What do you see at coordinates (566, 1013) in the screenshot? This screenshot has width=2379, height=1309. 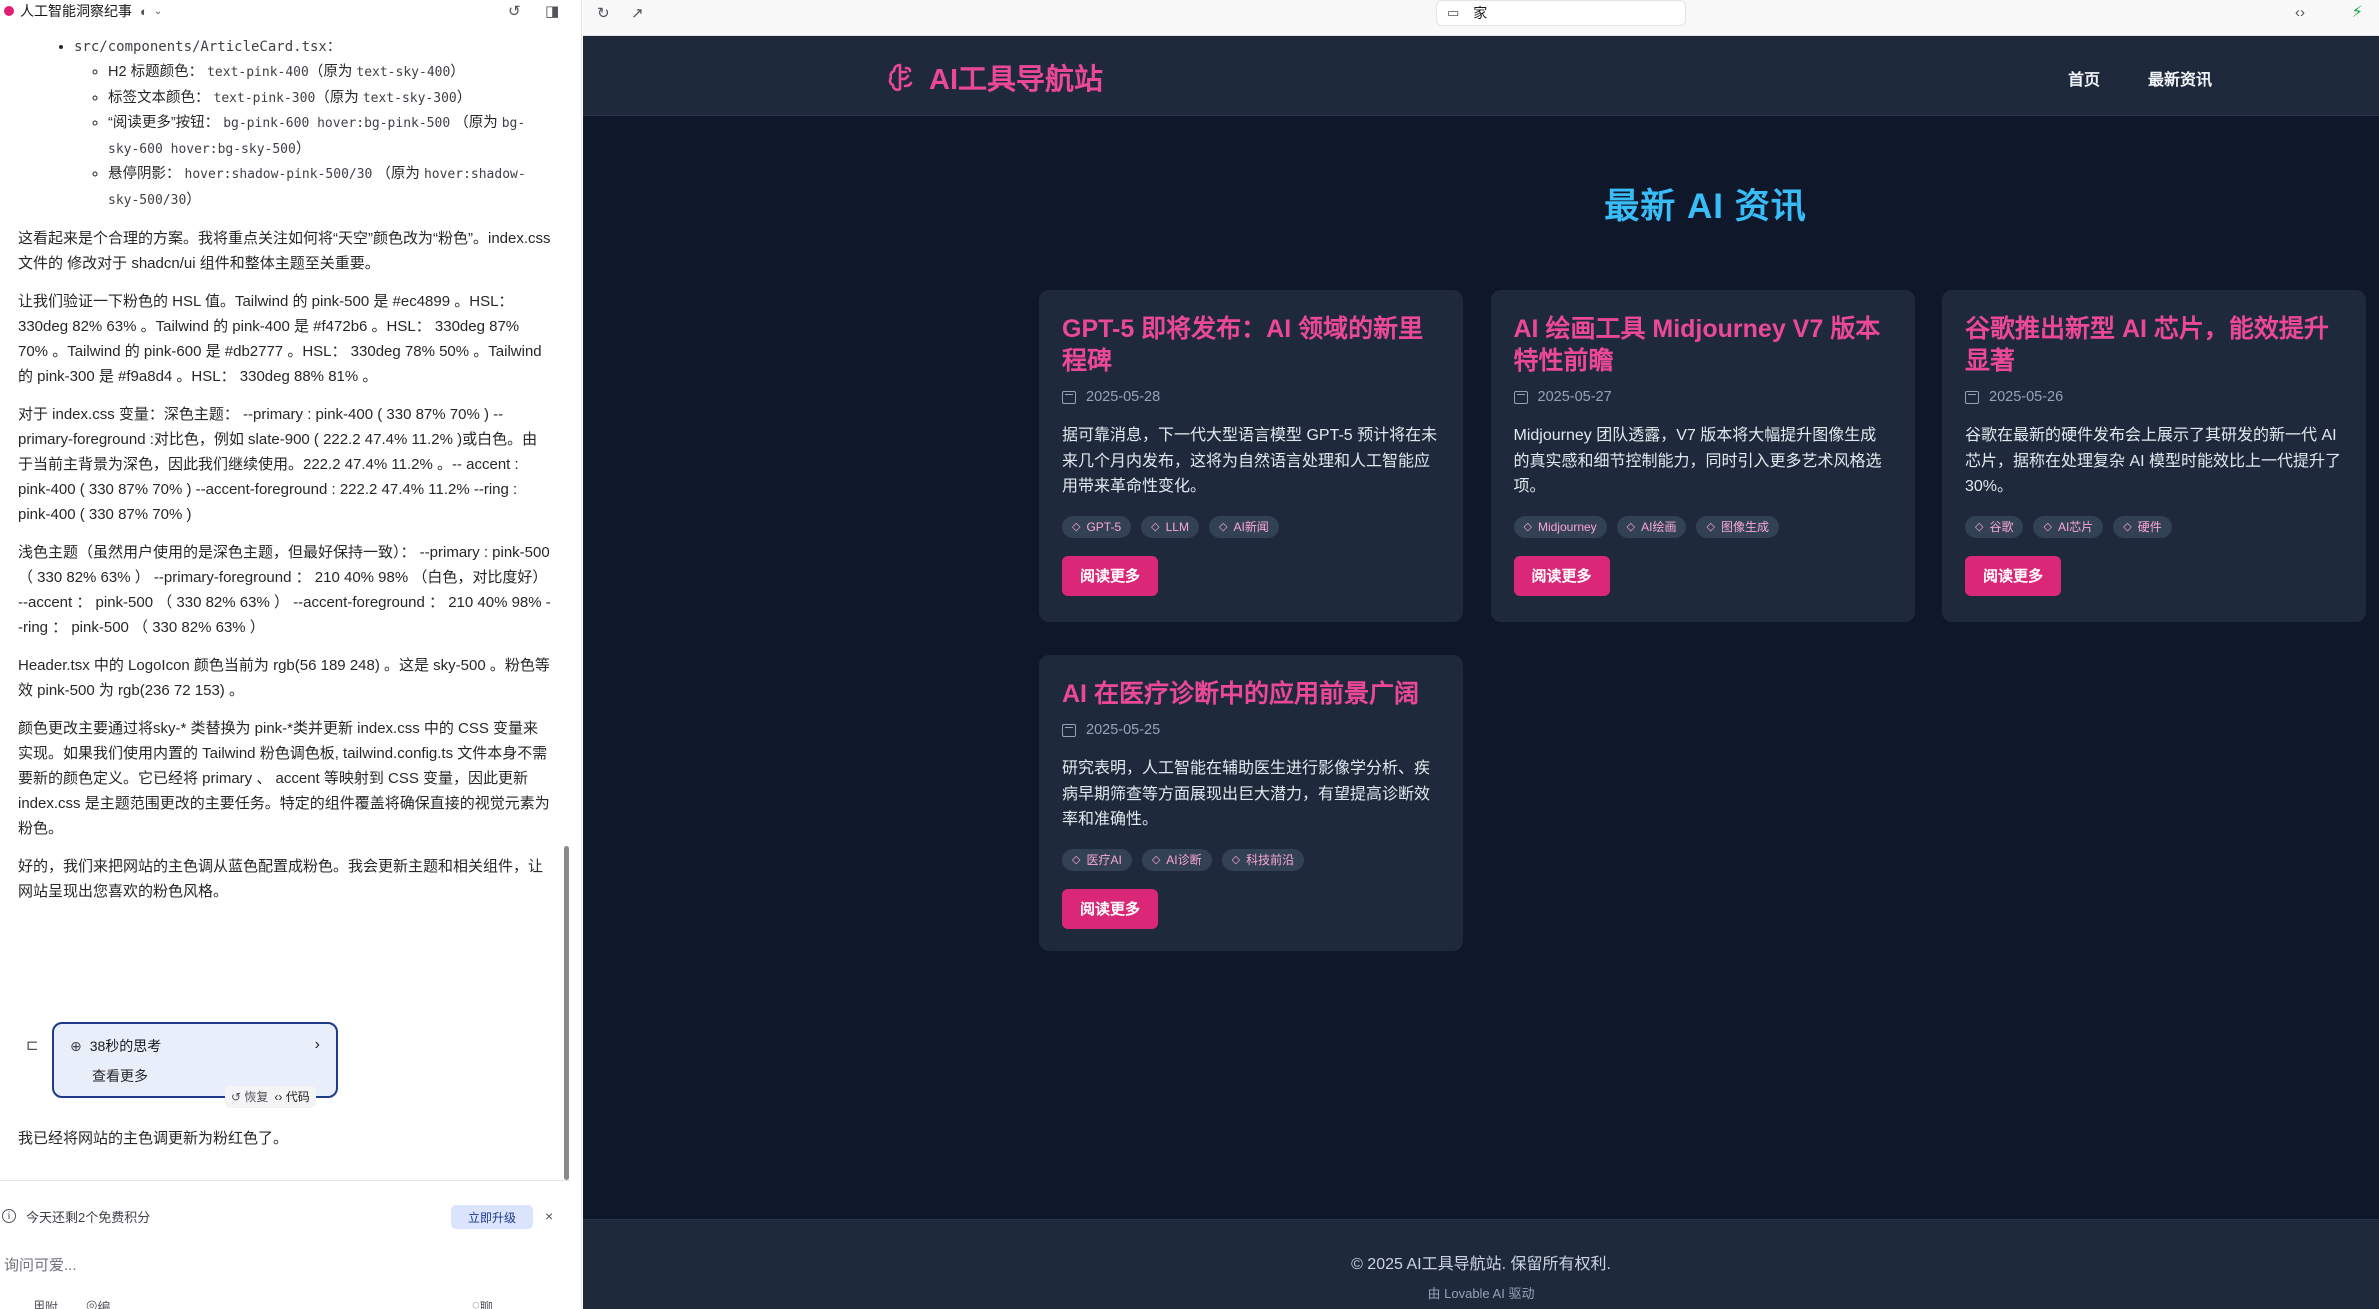 I see `scrollbar` at bounding box center [566, 1013].